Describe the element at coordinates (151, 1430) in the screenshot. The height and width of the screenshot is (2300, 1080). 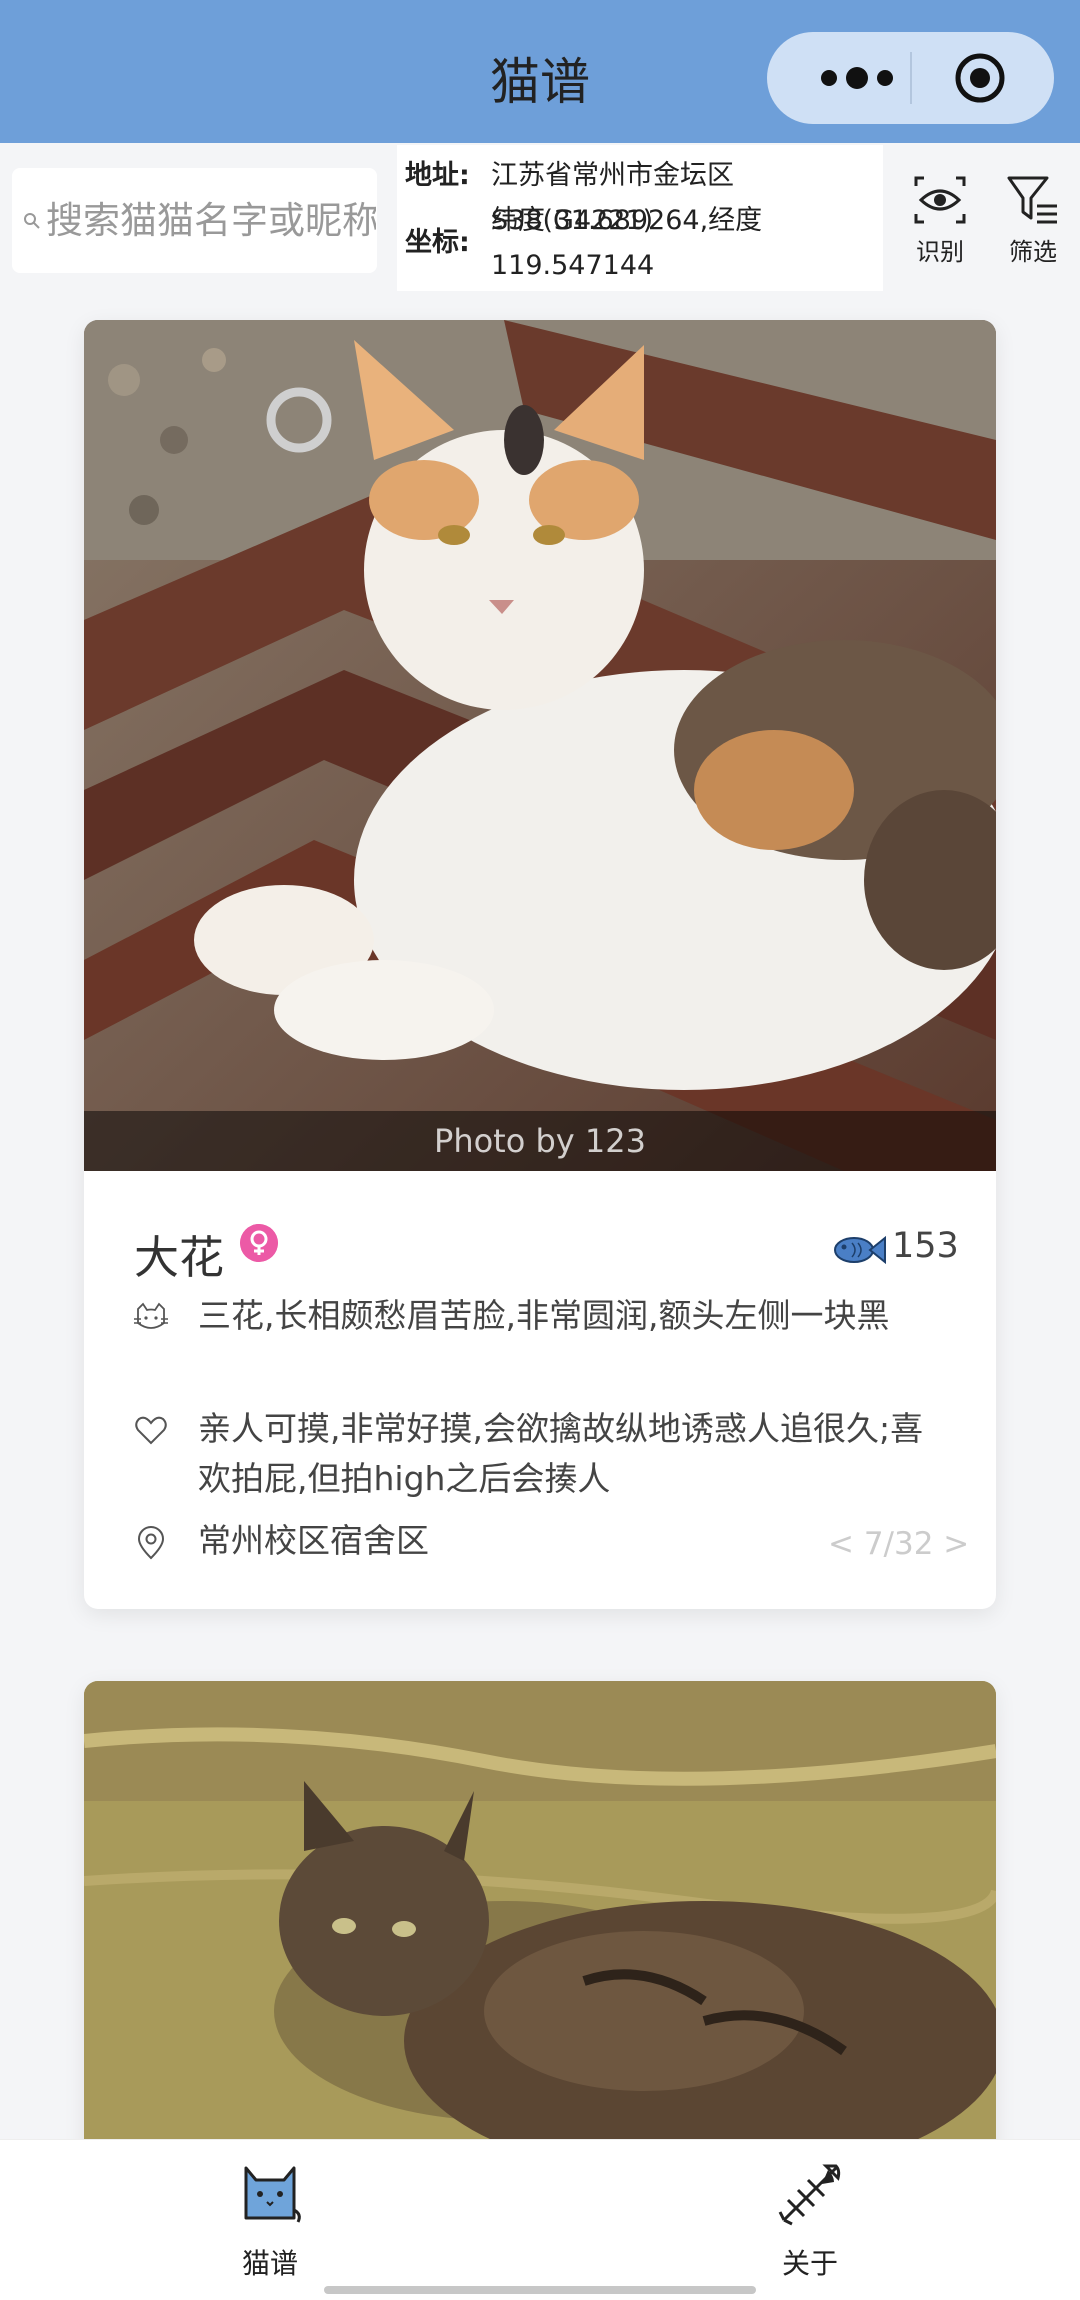
I see `heart-icon` at that location.